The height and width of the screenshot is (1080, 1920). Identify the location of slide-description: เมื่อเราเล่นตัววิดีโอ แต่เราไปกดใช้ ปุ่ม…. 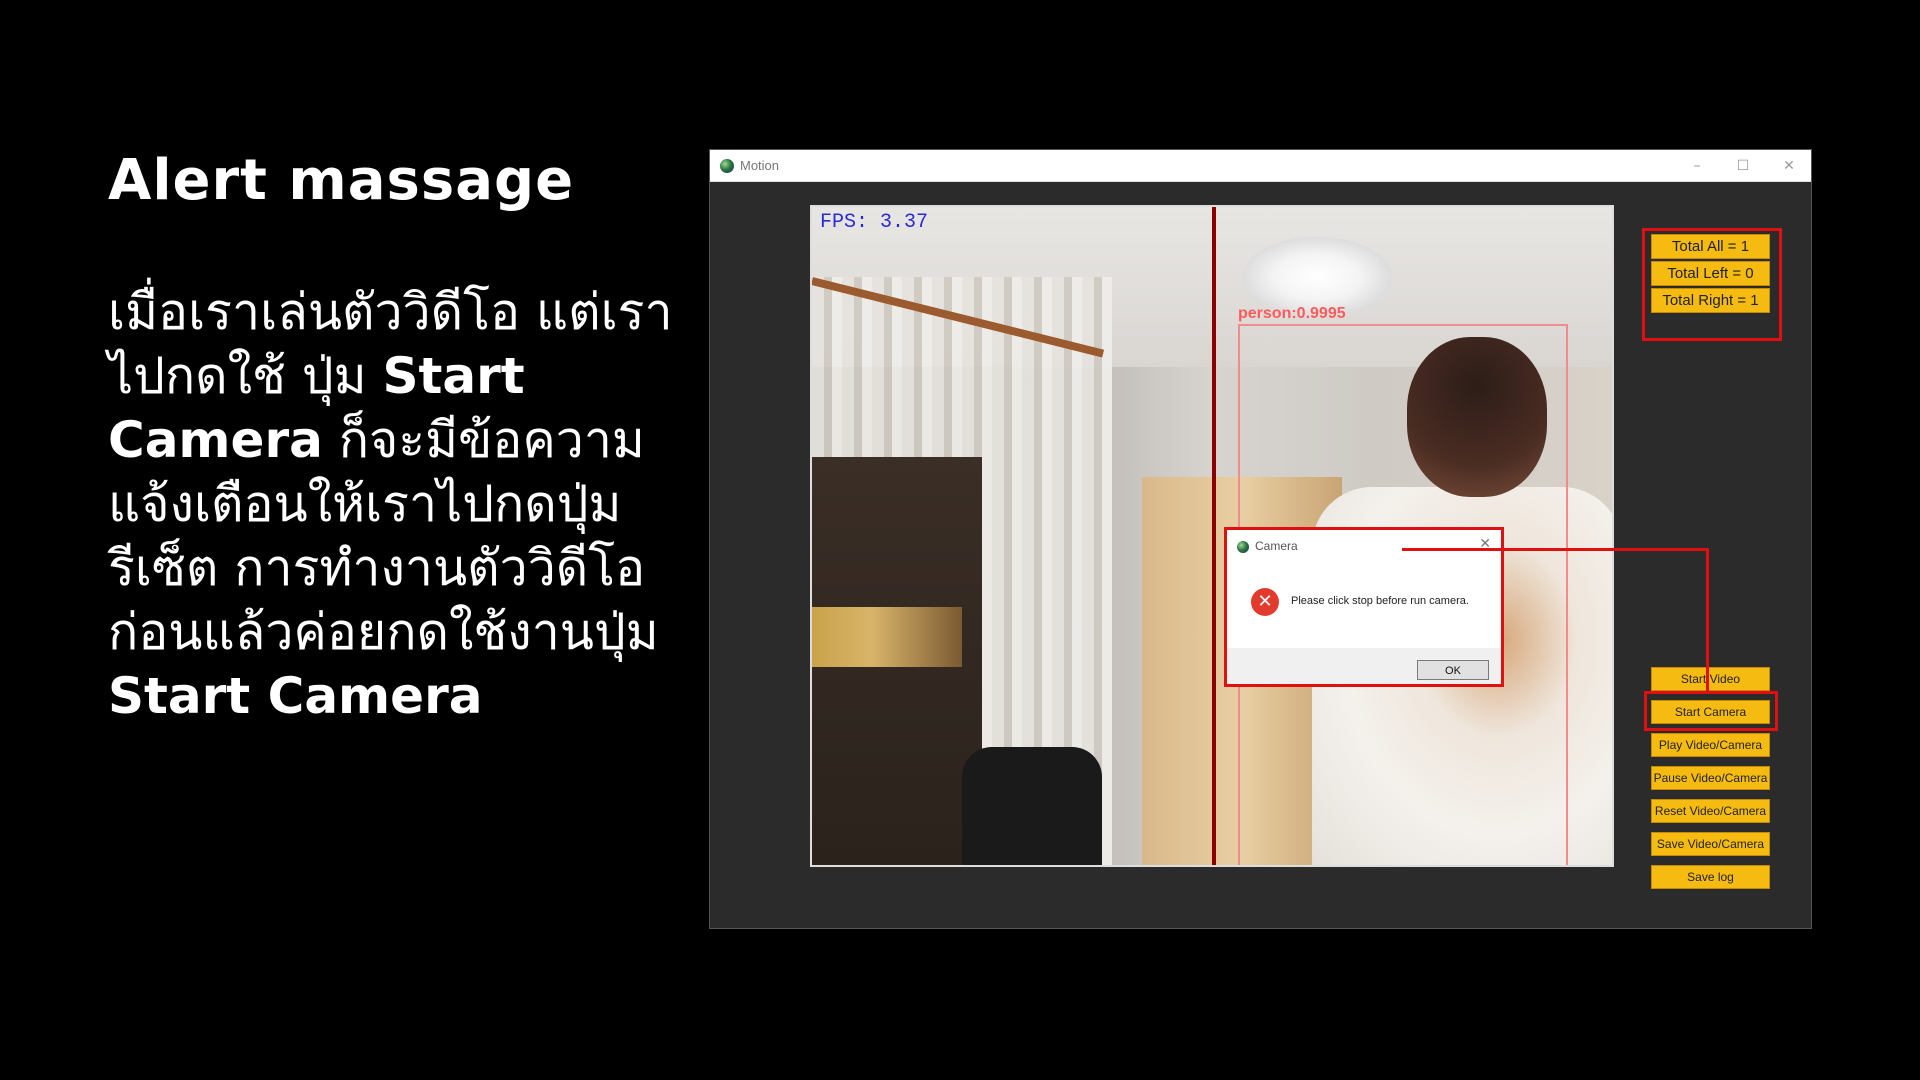
(408, 504).